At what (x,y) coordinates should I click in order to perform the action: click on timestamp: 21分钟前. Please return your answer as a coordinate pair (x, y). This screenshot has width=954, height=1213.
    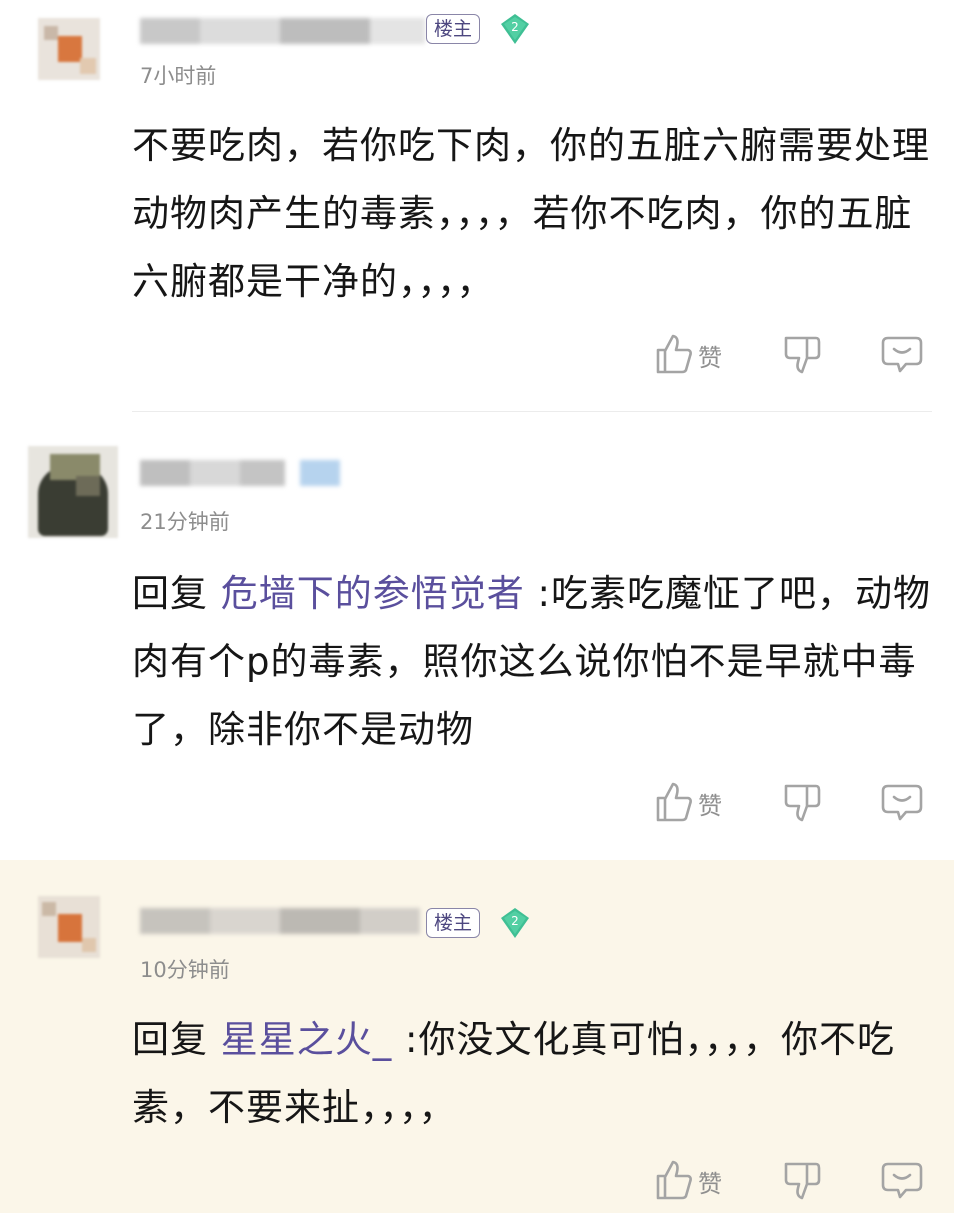
    Looking at the image, I should click on (185, 522).